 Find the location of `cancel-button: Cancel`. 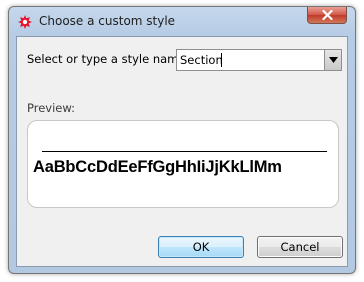

cancel-button: Cancel is located at coordinates (300, 247).